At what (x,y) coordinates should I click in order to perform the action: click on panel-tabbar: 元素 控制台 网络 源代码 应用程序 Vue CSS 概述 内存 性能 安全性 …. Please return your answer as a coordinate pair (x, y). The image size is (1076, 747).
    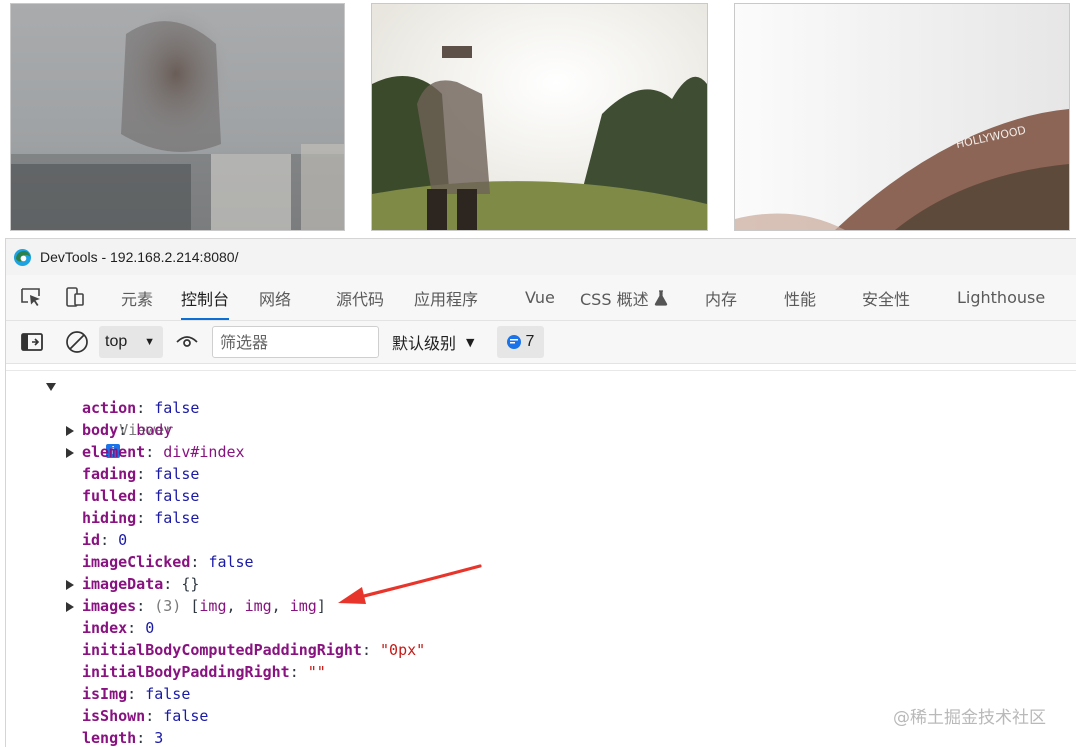
    Looking at the image, I should click on (541, 298).